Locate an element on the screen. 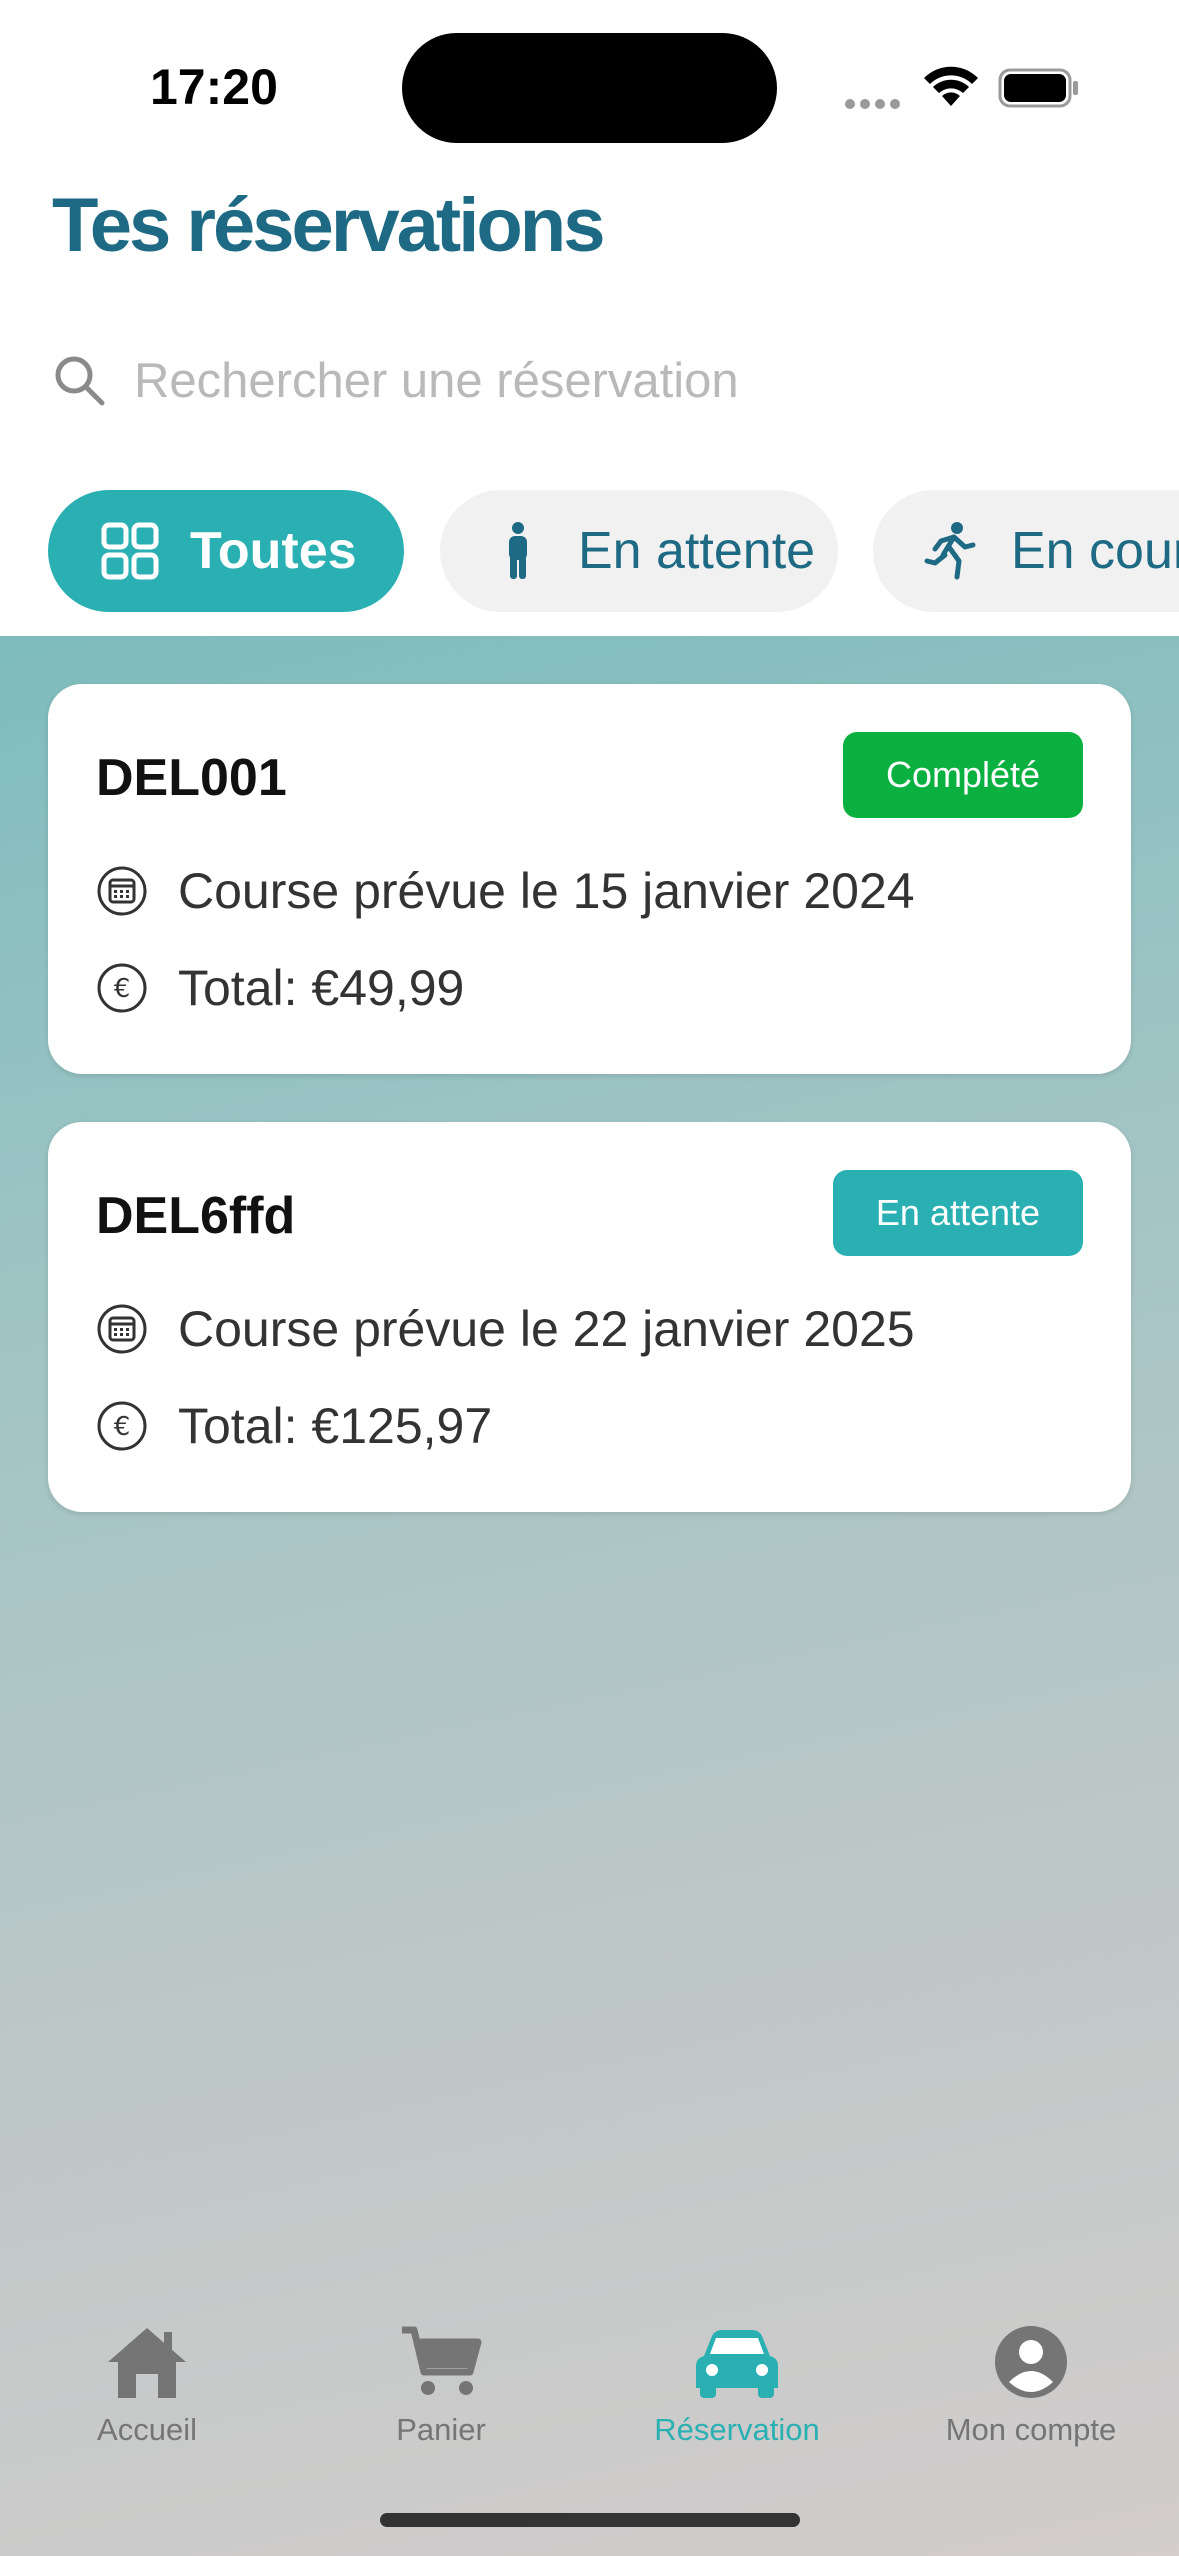  filter-chip-all: Toutes is located at coordinates (226, 551).